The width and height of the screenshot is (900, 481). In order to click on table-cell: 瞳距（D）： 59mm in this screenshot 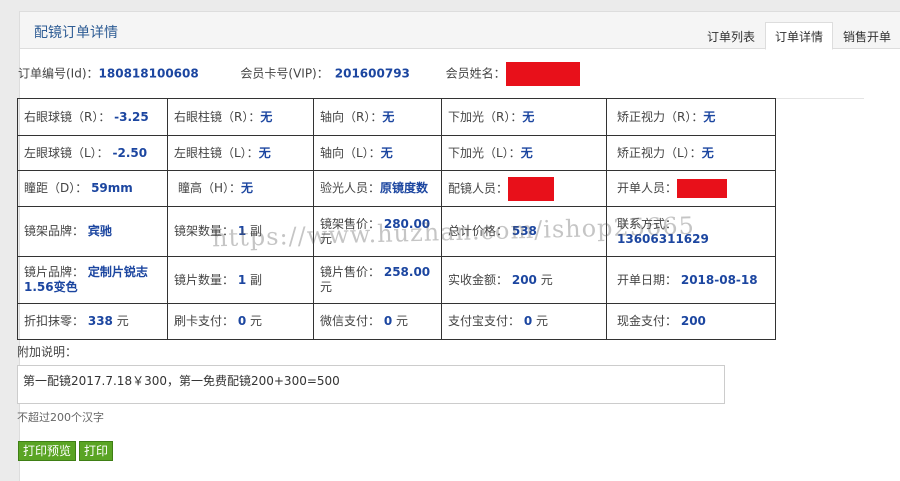, I will do `click(92, 188)`.